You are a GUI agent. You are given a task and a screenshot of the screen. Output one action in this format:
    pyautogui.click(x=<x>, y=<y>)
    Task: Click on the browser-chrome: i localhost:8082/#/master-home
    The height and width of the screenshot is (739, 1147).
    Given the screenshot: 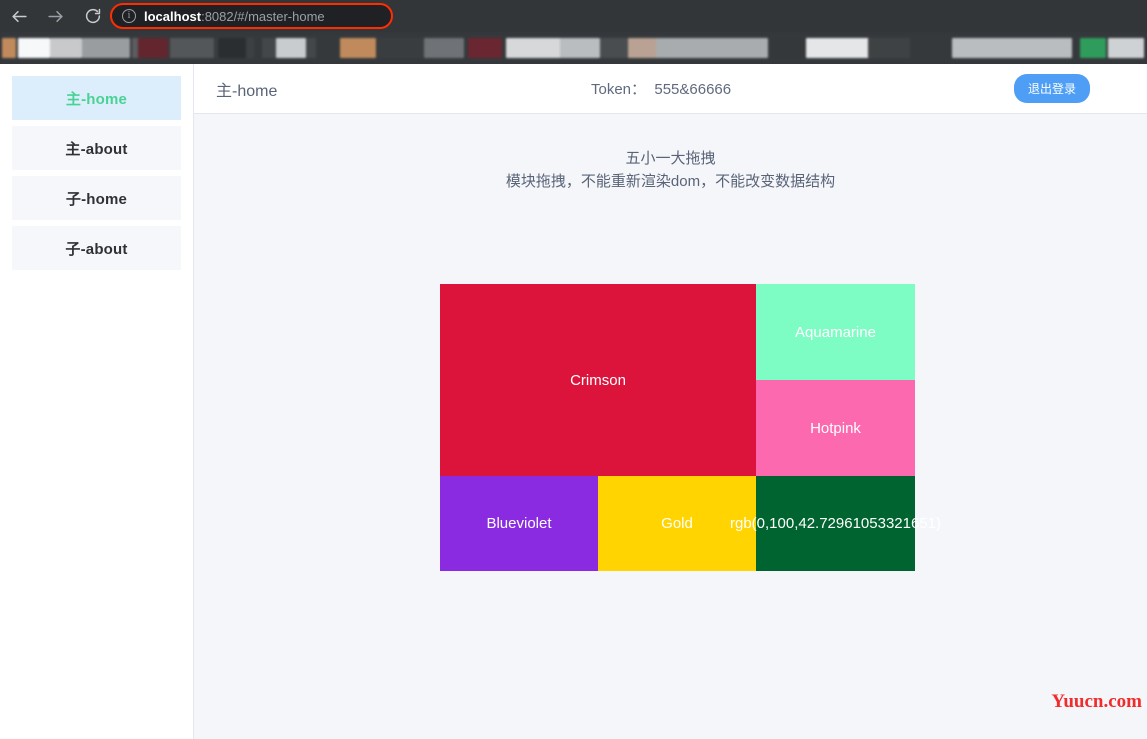 What is the action you would take?
    pyautogui.click(x=573, y=32)
    